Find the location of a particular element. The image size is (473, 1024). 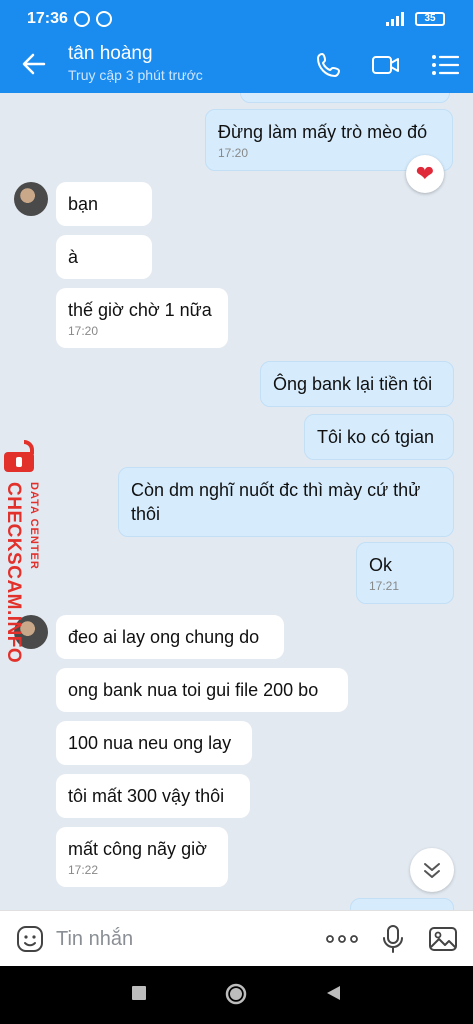

message-time: 17:21 is located at coordinates (384, 586).